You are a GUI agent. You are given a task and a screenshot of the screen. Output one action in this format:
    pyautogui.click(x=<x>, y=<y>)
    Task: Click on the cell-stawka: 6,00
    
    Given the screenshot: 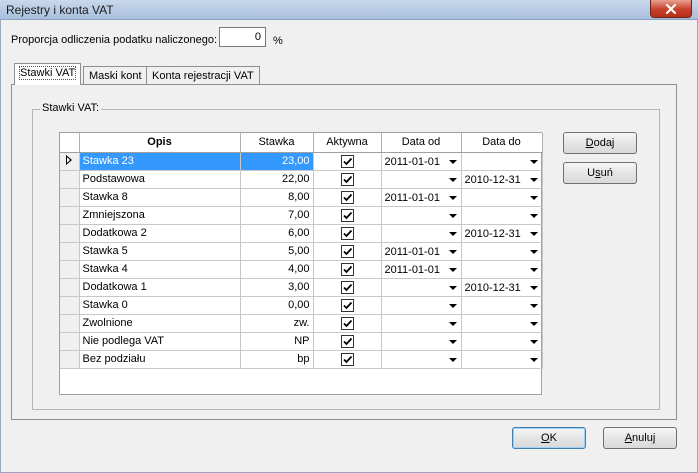 What is the action you would take?
    pyautogui.click(x=277, y=233)
    